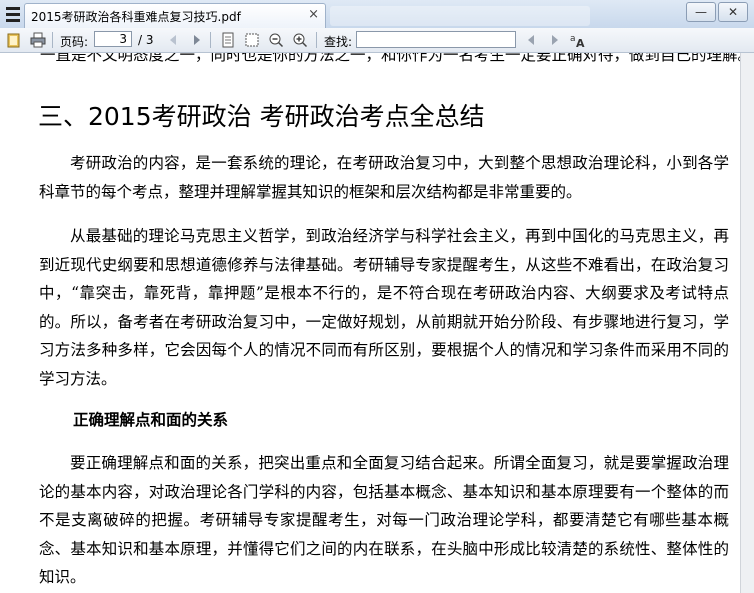 The height and width of the screenshot is (593, 754). Describe the element at coordinates (136, 17) in the screenshot. I see `tab-title: 2015考研政治各科重难点复习技巧.pdf` at that location.